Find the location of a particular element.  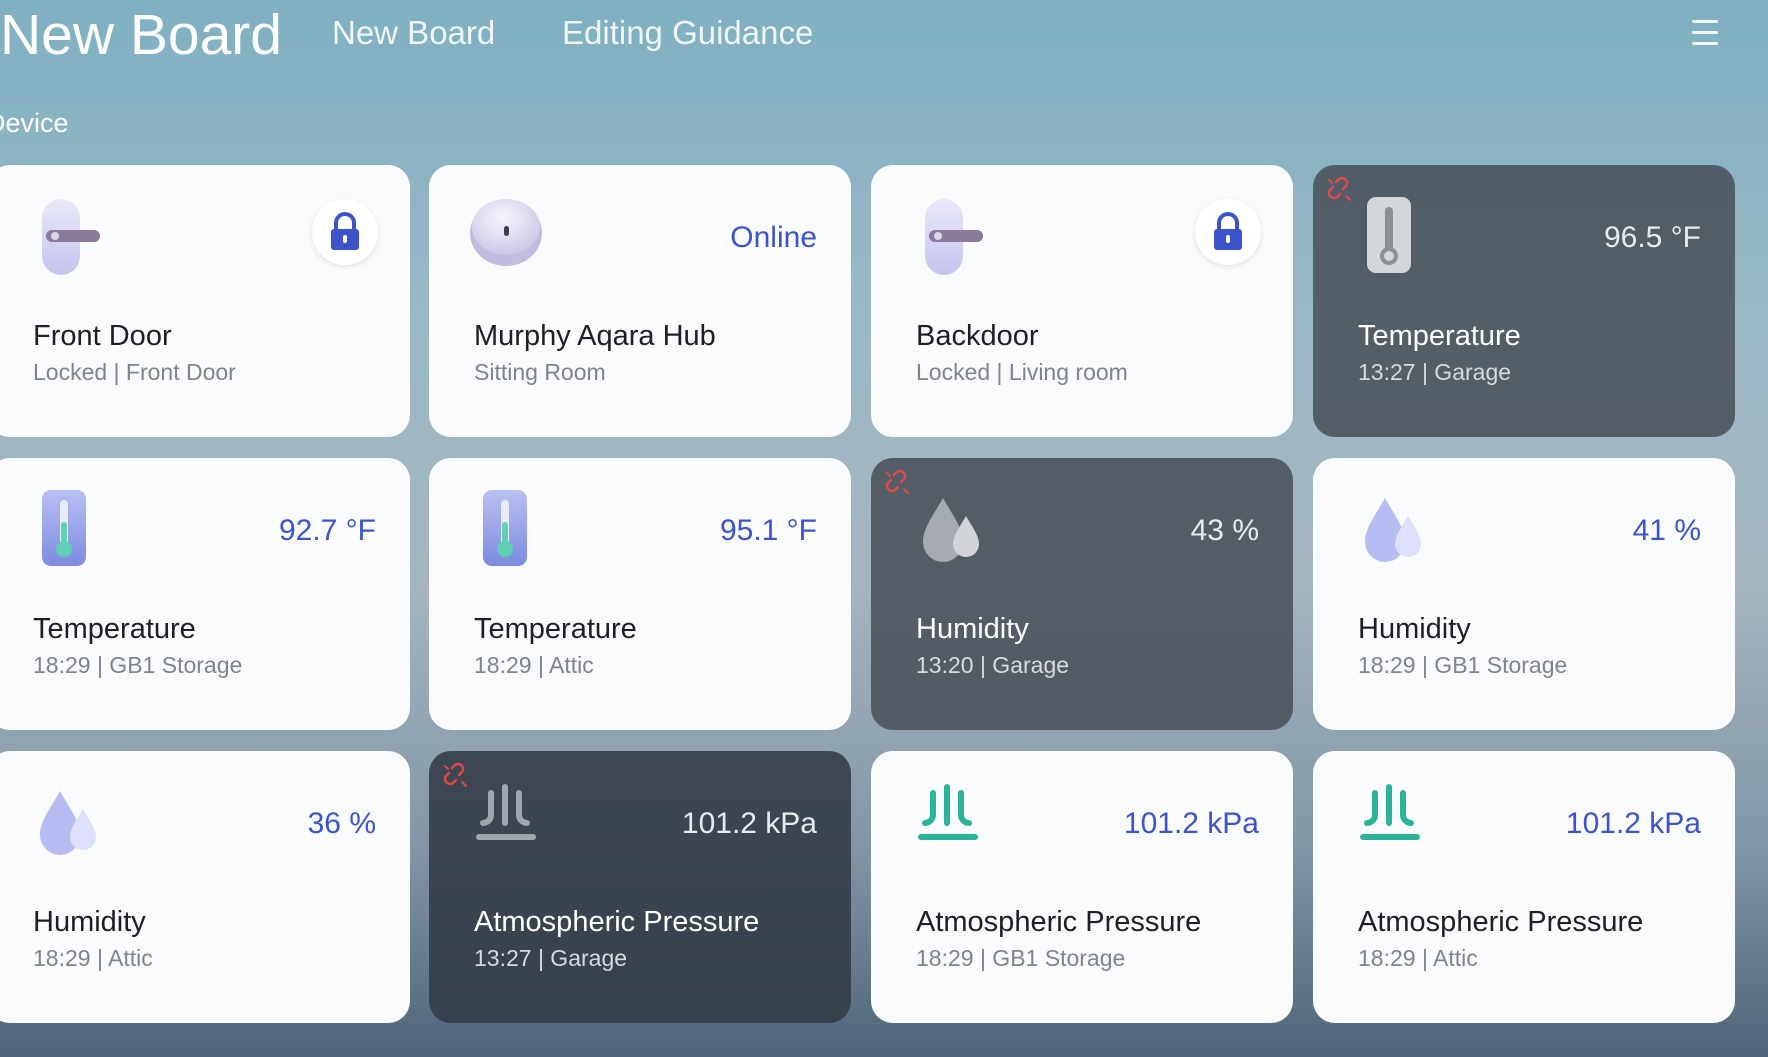

device-card-temperature-garage: 96.5 °F Temperature 13:27 | Garage is located at coordinates (1524, 301).